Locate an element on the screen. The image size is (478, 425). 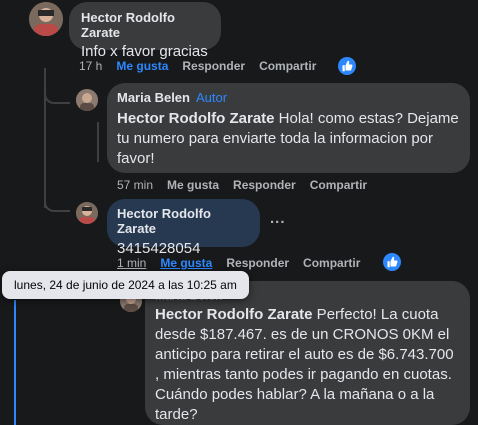
thread-line-reply is located at coordinates (98, 142).